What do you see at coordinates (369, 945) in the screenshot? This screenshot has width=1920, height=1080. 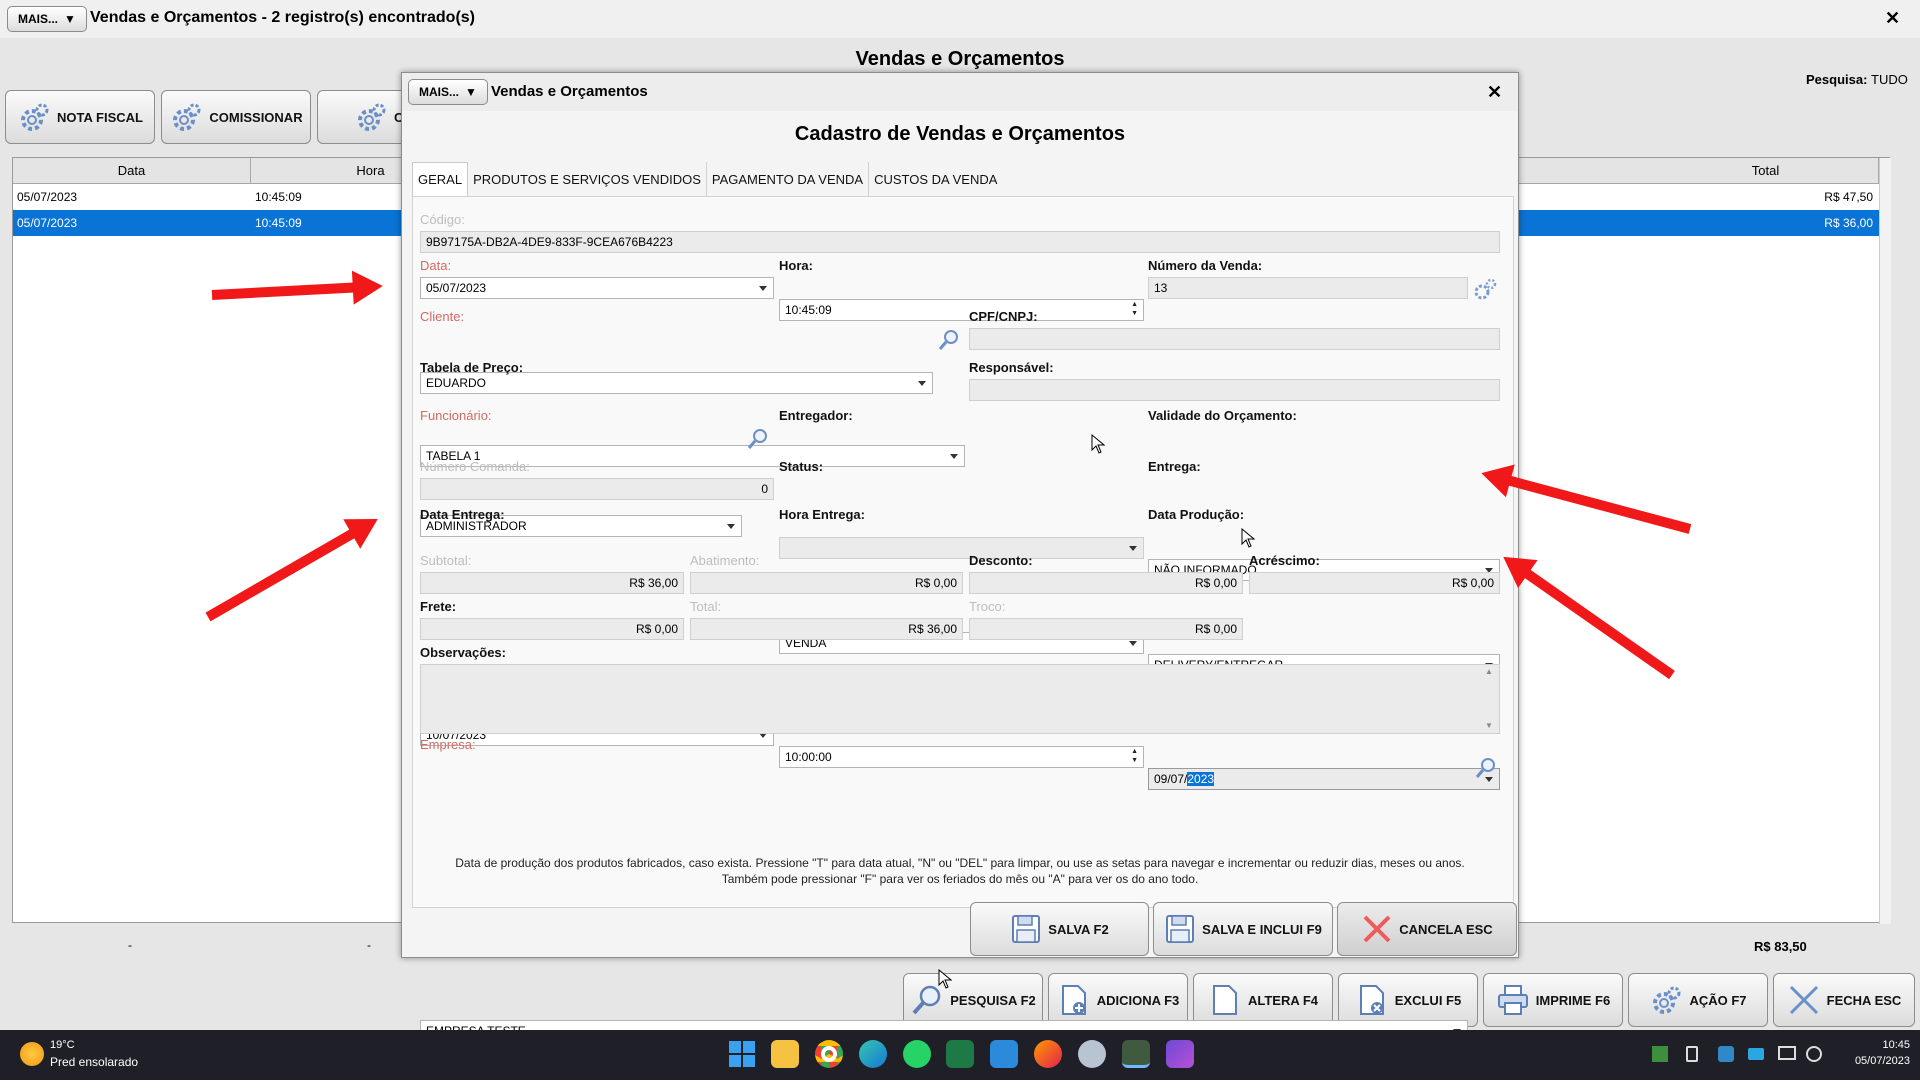 I see `footer-dash: -` at bounding box center [369, 945].